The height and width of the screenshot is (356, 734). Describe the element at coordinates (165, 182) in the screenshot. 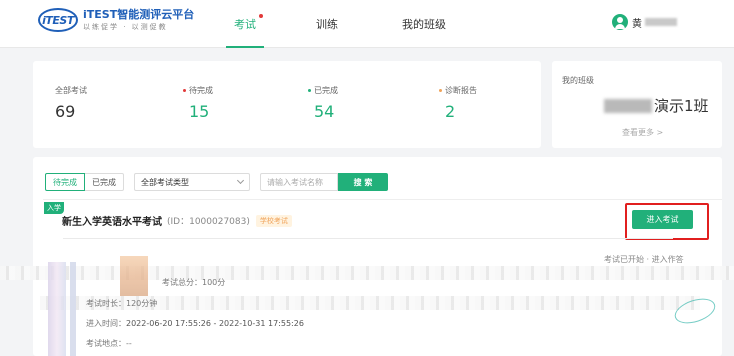

I see `exam-type-selected: 全部考试类型` at that location.